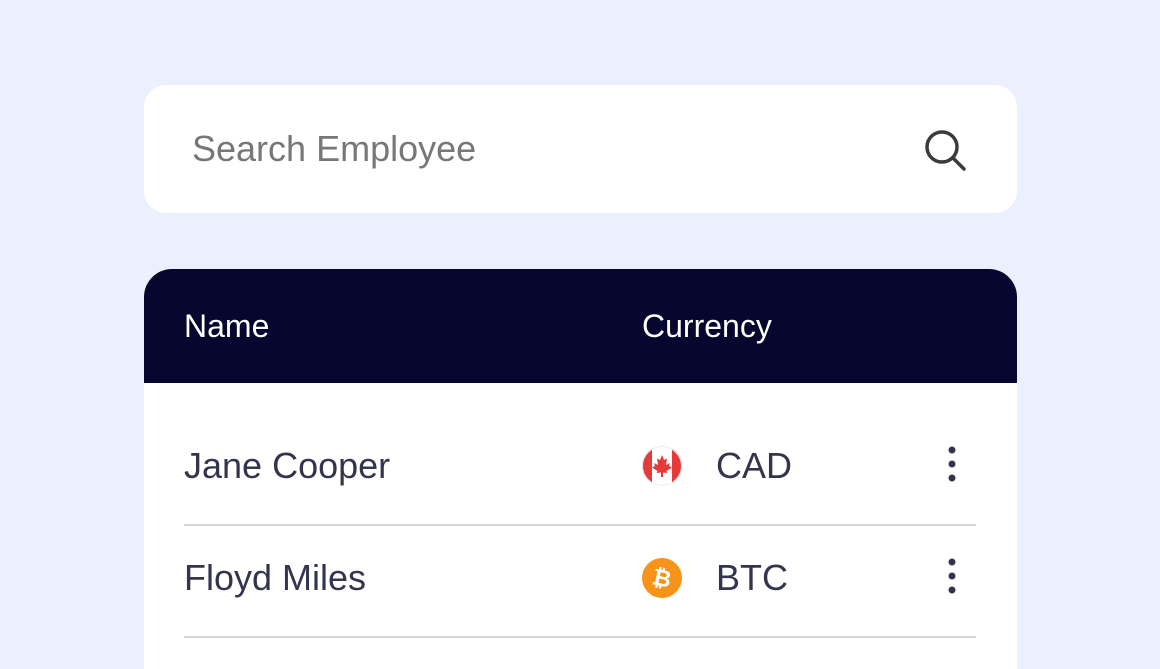  What do you see at coordinates (580, 637) in the screenshot?
I see `row-divider` at bounding box center [580, 637].